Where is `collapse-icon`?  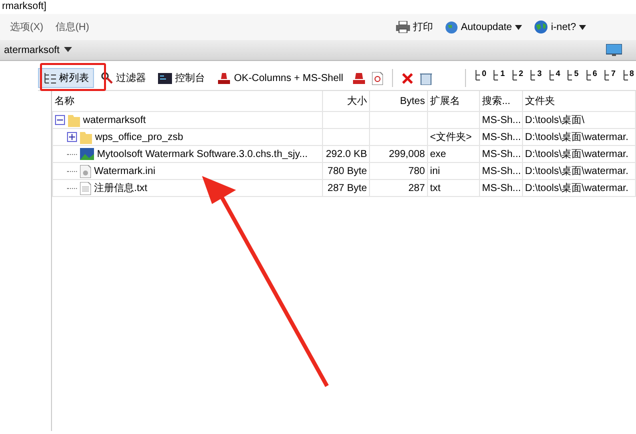
collapse-icon is located at coordinates (60, 120).